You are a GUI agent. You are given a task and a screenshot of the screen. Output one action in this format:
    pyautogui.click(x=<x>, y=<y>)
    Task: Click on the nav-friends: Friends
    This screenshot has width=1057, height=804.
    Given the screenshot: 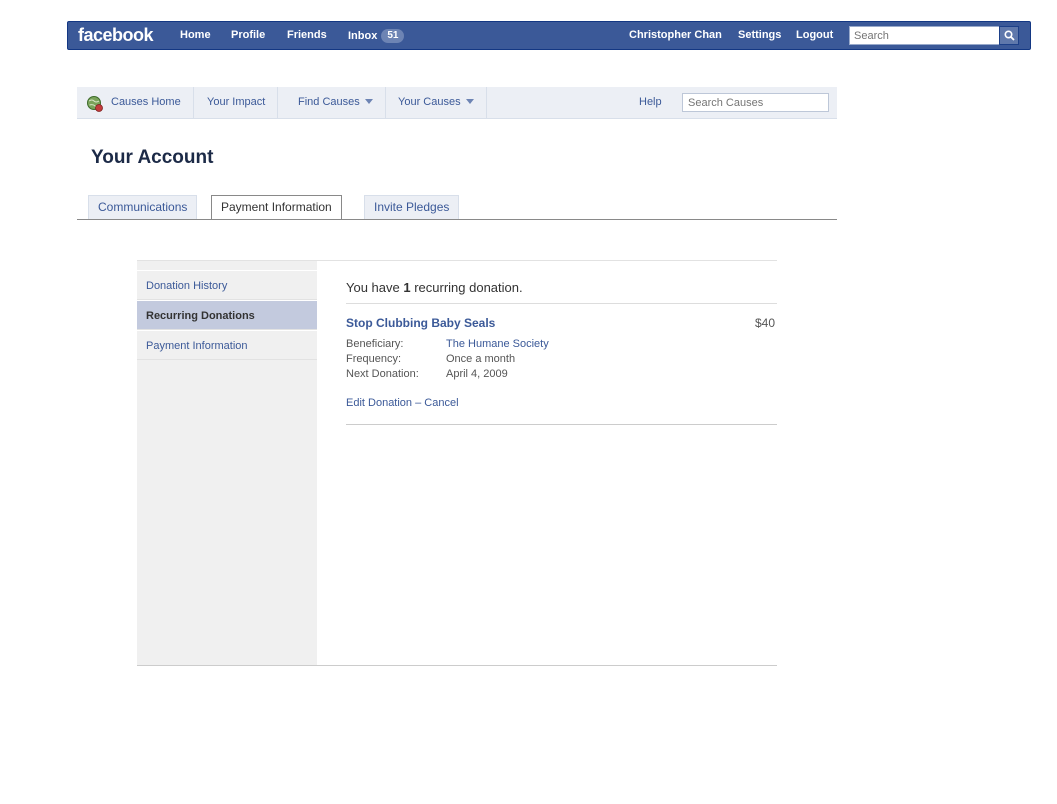 What is the action you would take?
    pyautogui.click(x=307, y=35)
    